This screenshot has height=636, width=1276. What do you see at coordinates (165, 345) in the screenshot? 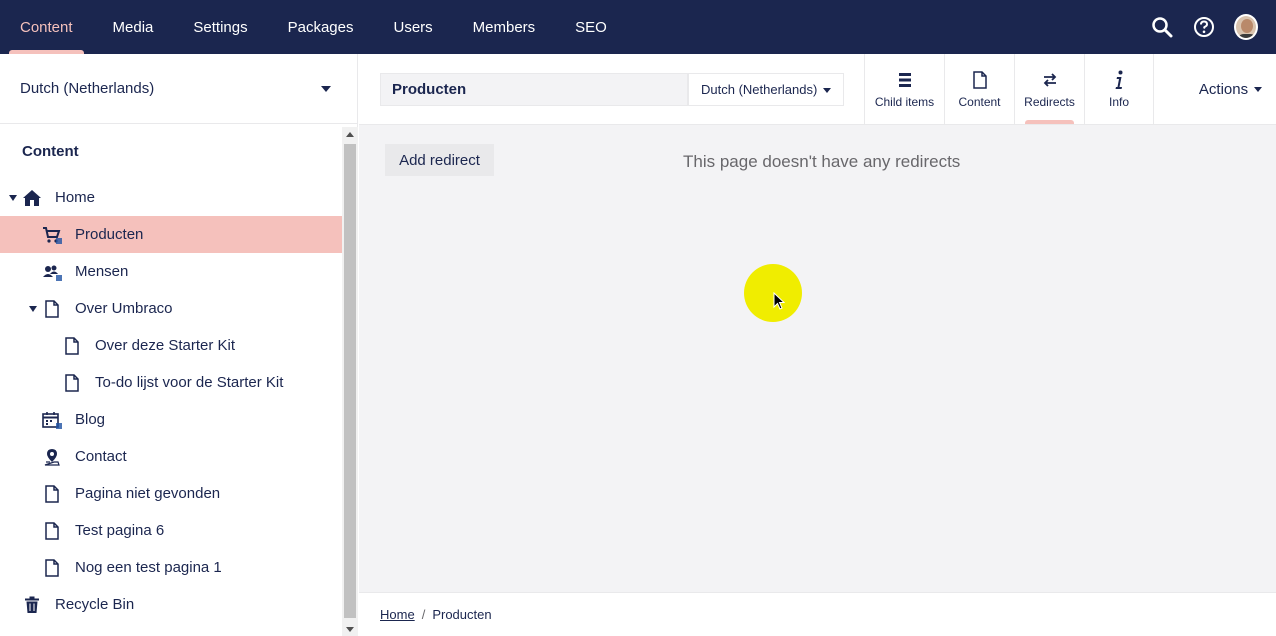
I see `tree-item-label: Over deze Starter Kit` at bounding box center [165, 345].